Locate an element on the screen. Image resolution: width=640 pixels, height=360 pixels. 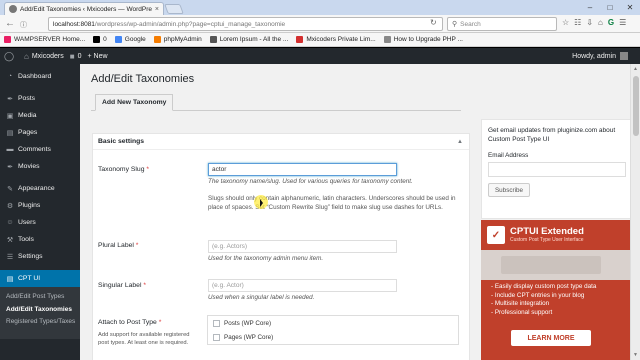
sidebar-item-users: ☺ Users is located at coordinates (40, 222).